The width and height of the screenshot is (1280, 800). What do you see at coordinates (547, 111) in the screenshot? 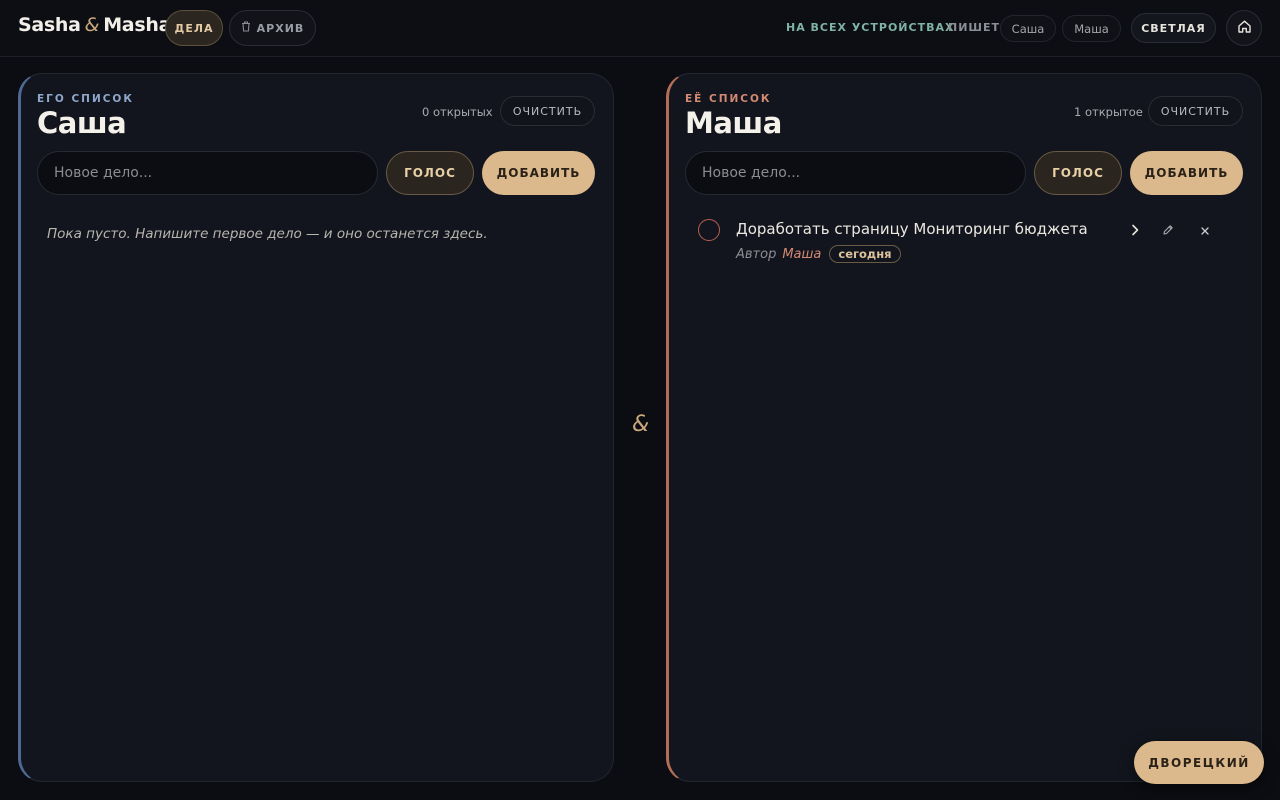
I see `his-clear-button: ОЧИСТИТЬ` at bounding box center [547, 111].